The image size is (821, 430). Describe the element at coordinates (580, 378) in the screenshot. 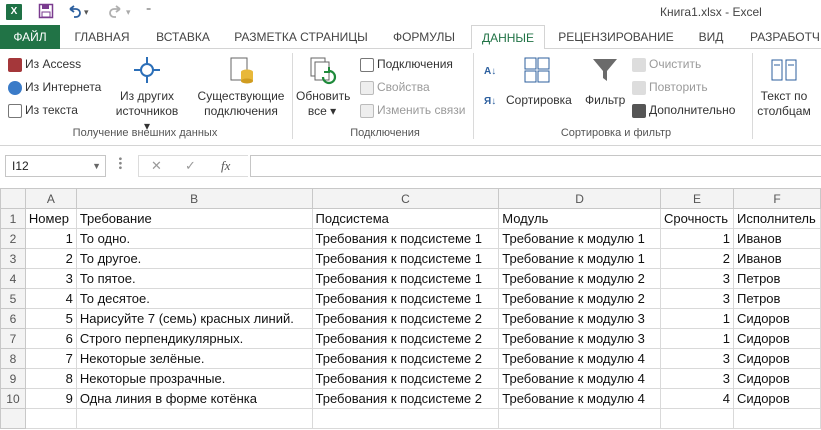

I see `cell-d9: Требование к модулю 4` at that location.